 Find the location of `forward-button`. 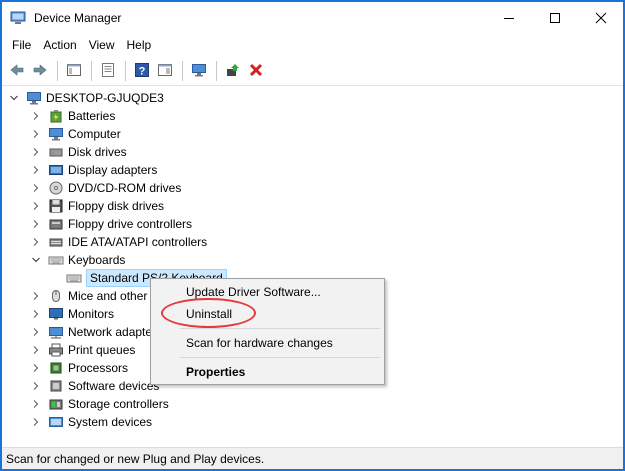

forward-button is located at coordinates (40, 71).